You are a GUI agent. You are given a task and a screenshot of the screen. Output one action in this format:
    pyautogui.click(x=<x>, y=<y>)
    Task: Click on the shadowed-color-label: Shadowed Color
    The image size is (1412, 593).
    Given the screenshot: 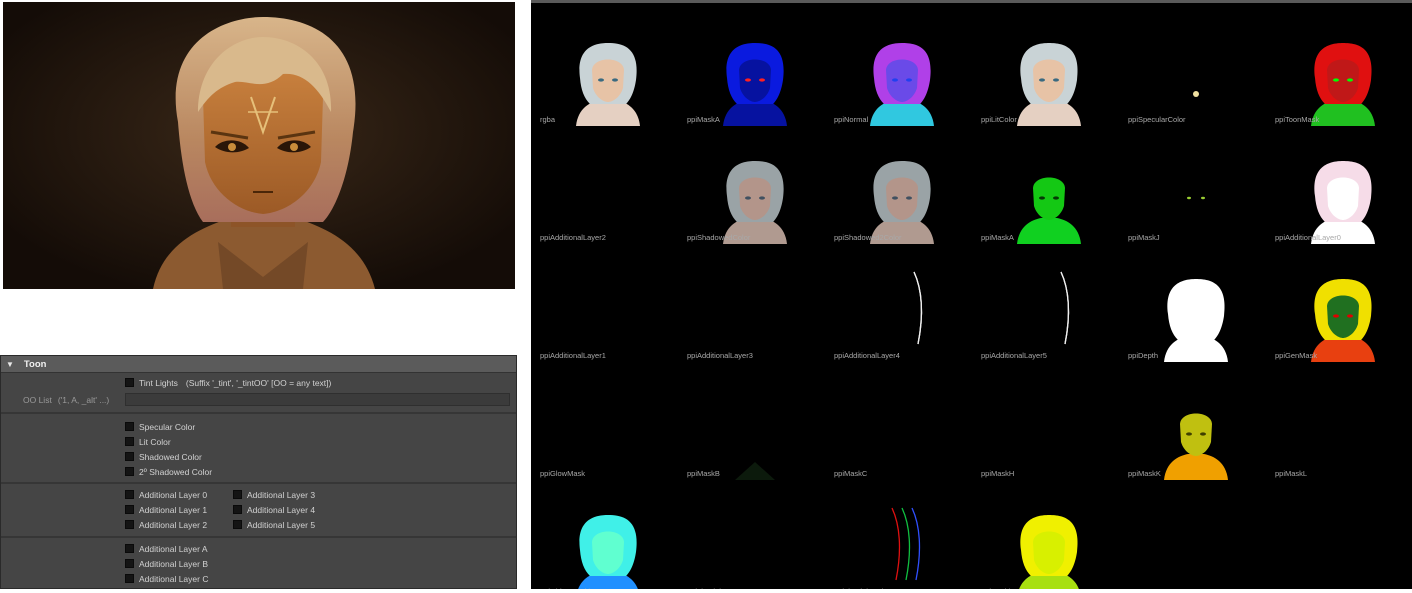 What is the action you would take?
    pyautogui.click(x=170, y=456)
    